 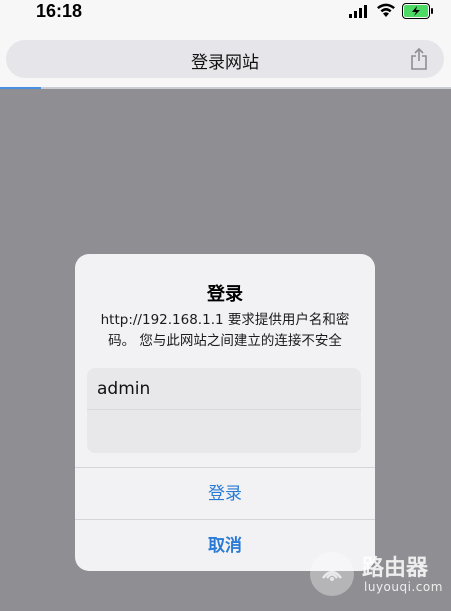 I want to click on status-time: 16:18, so click(x=59, y=11).